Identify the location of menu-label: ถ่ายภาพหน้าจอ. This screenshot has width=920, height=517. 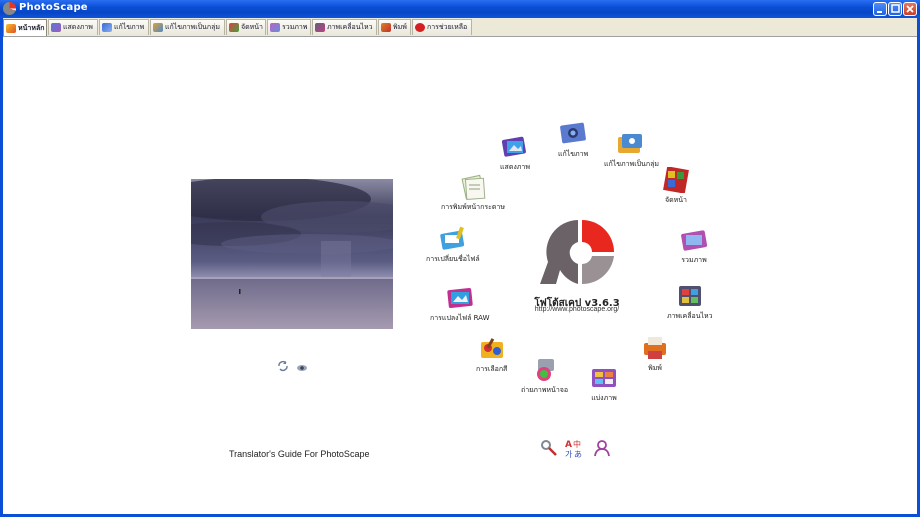
(545, 390).